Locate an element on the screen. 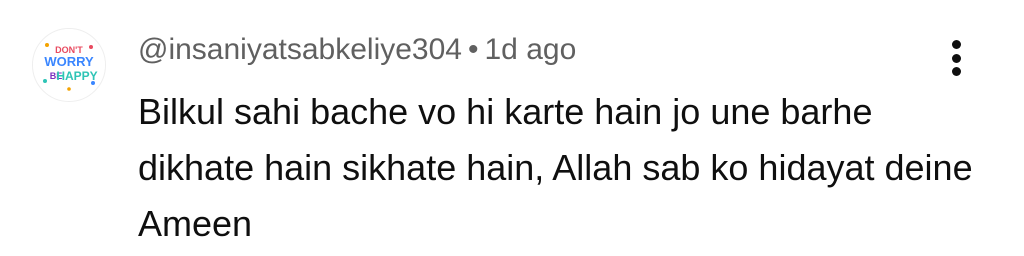  more-vert-icon is located at coordinates (956, 58).